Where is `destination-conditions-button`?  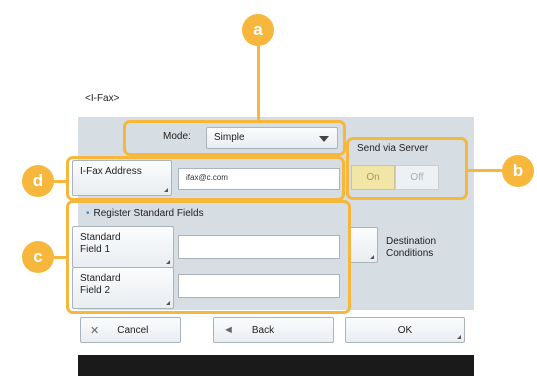
destination-conditions-button is located at coordinates (363, 245).